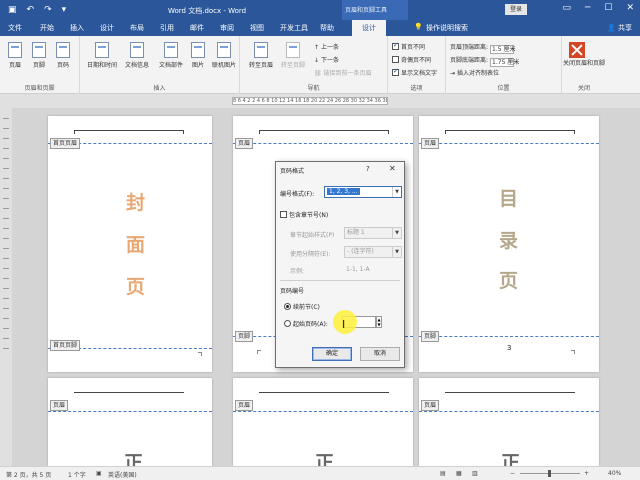 The width and height of the screenshot is (640, 480). What do you see at coordinates (323, 426) in the screenshot?
I see `page-5: 页眉 正` at bounding box center [323, 426].